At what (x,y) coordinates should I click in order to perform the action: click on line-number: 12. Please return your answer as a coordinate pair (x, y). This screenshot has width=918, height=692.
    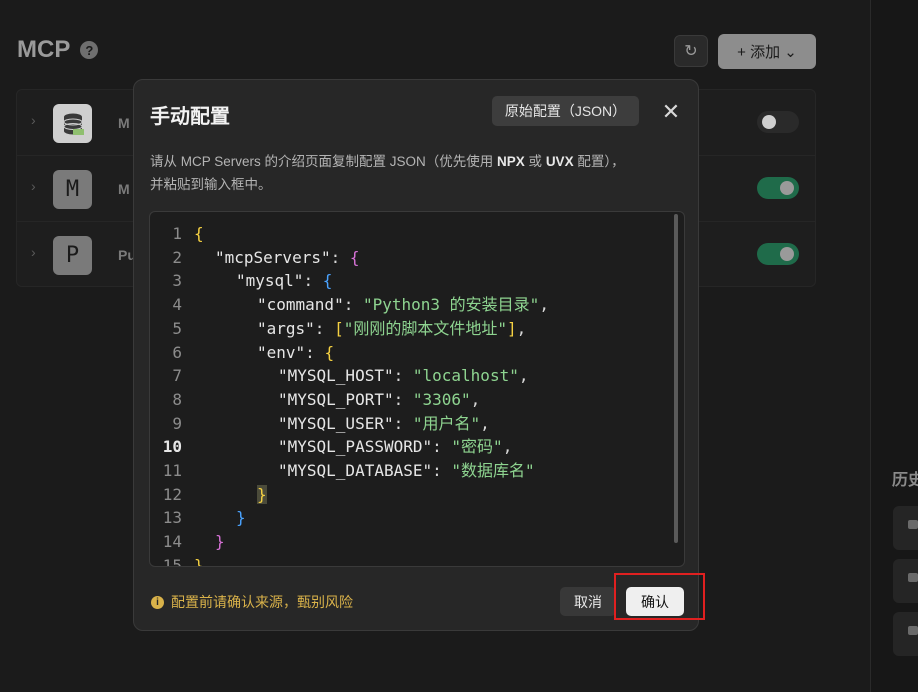
    Looking at the image, I should click on (172, 494).